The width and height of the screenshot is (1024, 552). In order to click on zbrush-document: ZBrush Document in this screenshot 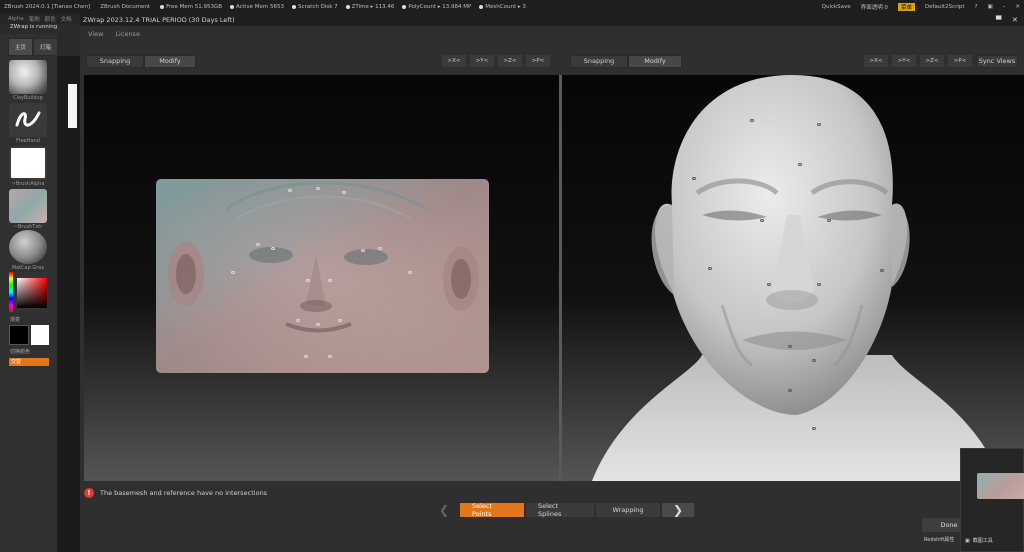, I will do `click(125, 7)`.